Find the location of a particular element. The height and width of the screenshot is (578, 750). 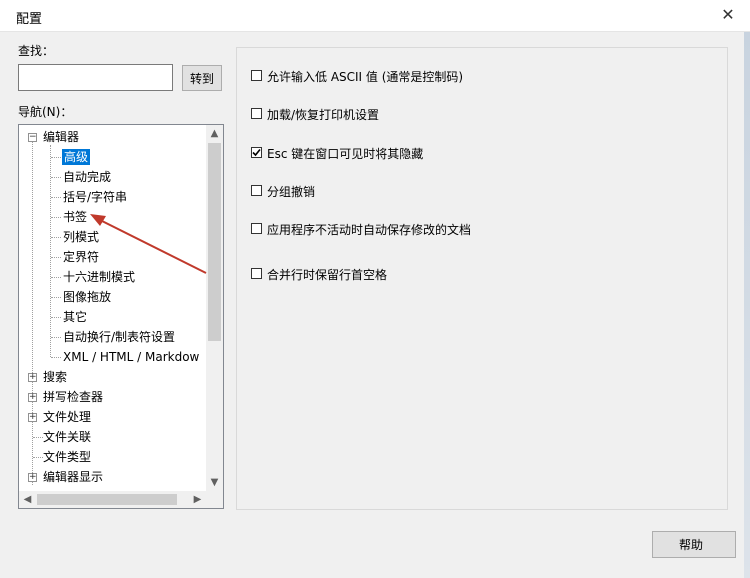

tree-item-autocomplete: 自动完成 is located at coordinates (87, 177).